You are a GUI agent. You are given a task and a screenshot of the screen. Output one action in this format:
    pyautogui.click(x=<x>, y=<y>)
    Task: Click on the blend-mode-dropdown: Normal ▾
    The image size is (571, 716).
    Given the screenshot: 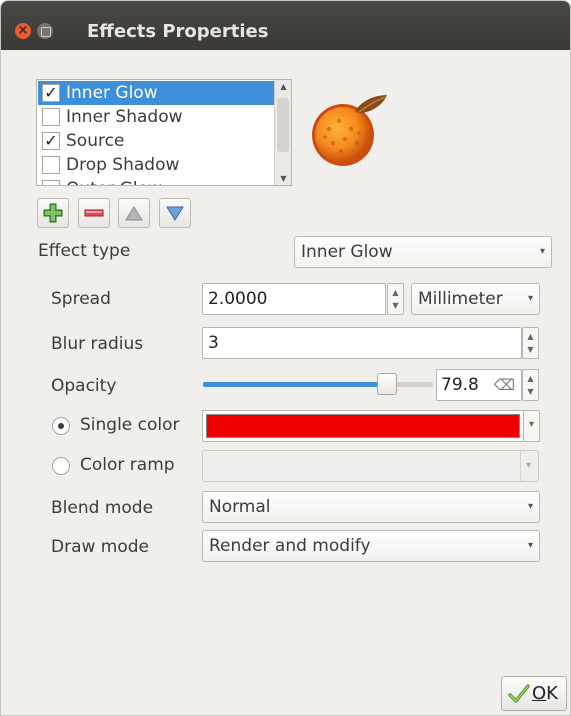 What is the action you would take?
    pyautogui.click(x=371, y=507)
    